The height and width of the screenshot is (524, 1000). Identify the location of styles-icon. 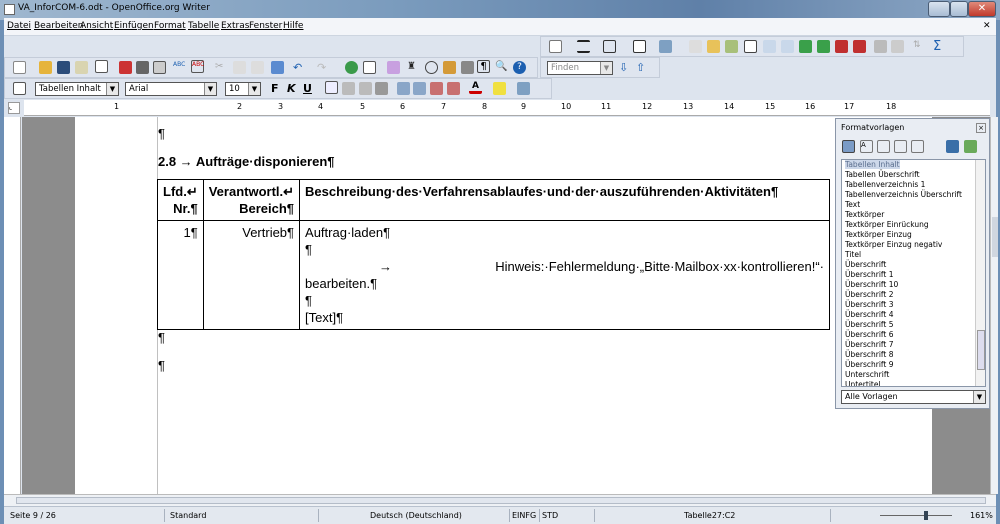
(19, 88).